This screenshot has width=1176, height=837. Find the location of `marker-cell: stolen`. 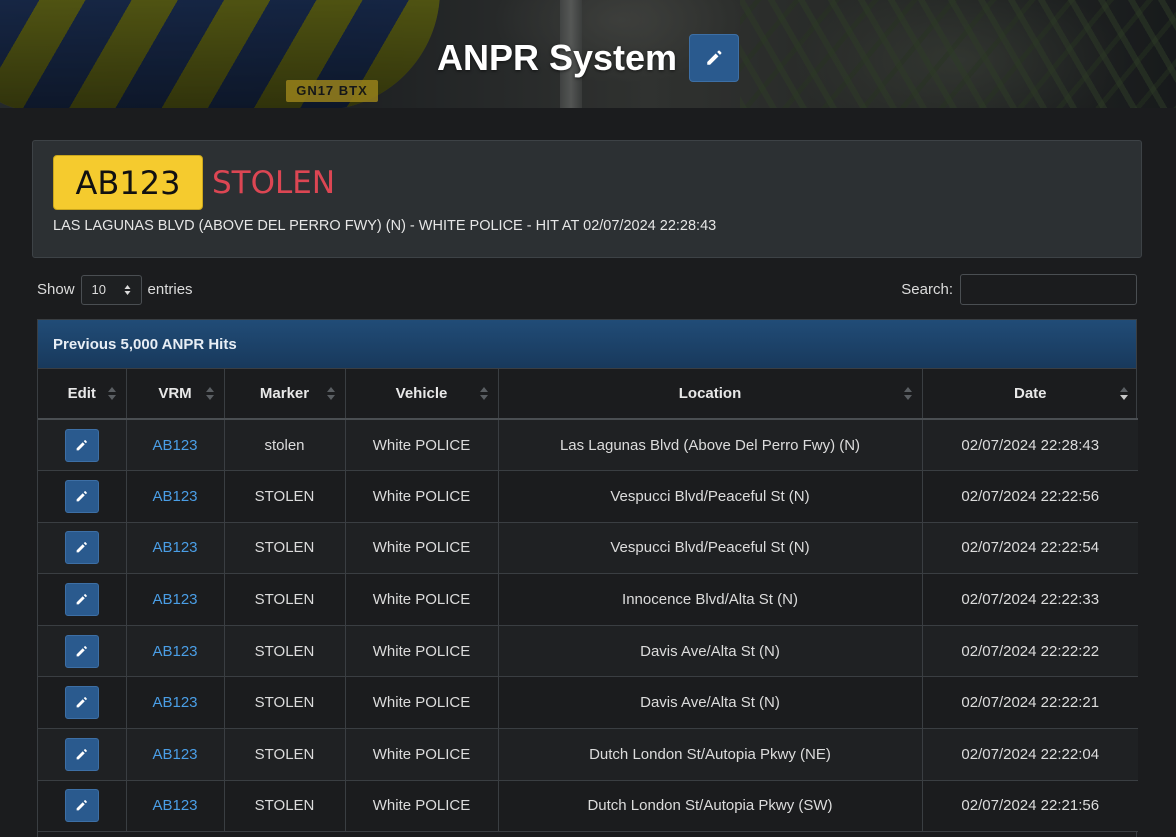

marker-cell: stolen is located at coordinates (285, 445).